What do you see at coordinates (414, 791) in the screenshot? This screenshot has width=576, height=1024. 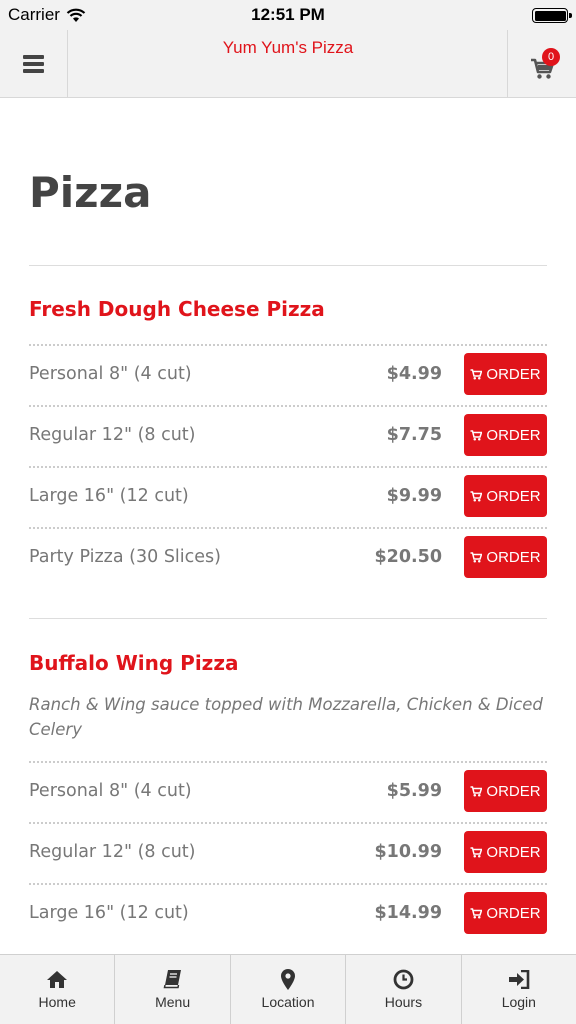 I see `item-price: $5.99` at bounding box center [414, 791].